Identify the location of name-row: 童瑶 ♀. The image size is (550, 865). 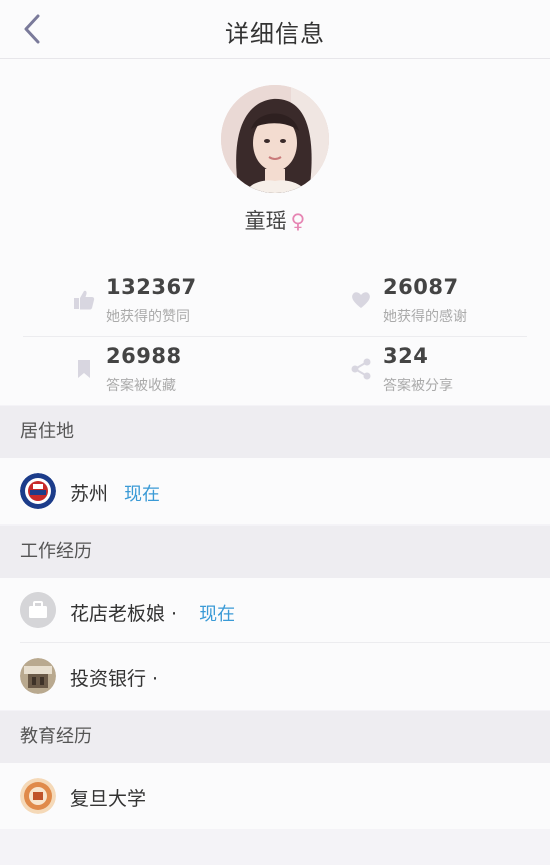
(275, 220).